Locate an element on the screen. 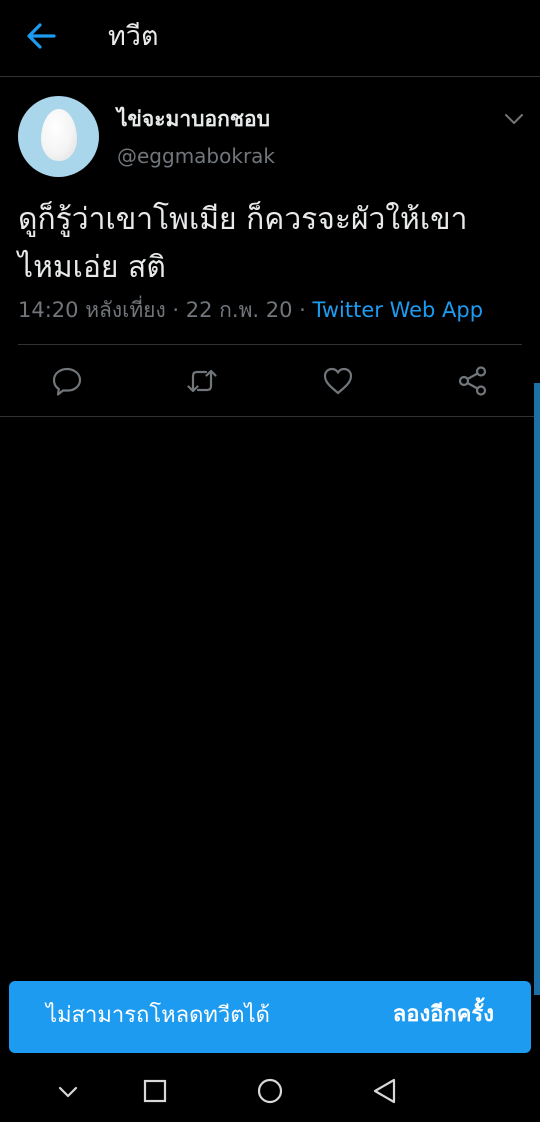 The image size is (540, 1122). error-snackbar: ไม่สามารถโหลดทวีตได้ ลองอีกครั้ง is located at coordinates (270, 1017).